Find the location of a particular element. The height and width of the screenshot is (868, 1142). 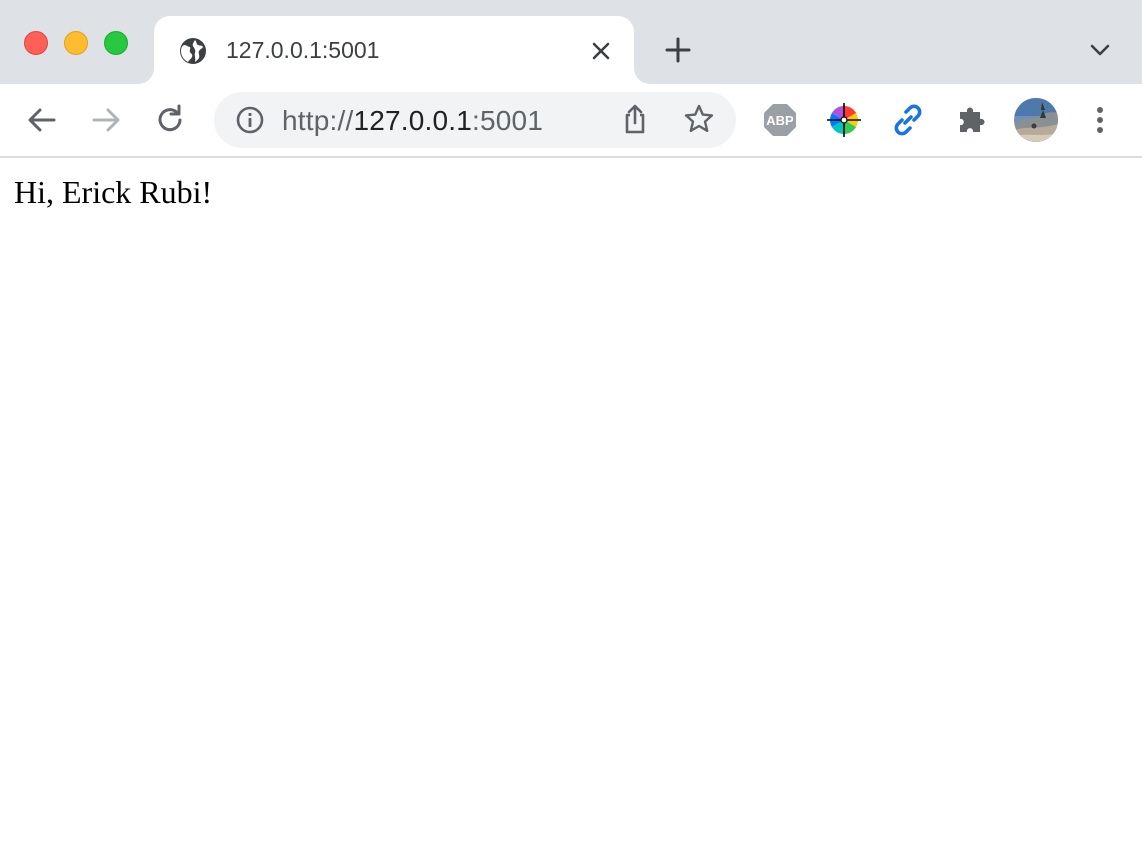

kebab-menu-icon is located at coordinates (1100, 120).